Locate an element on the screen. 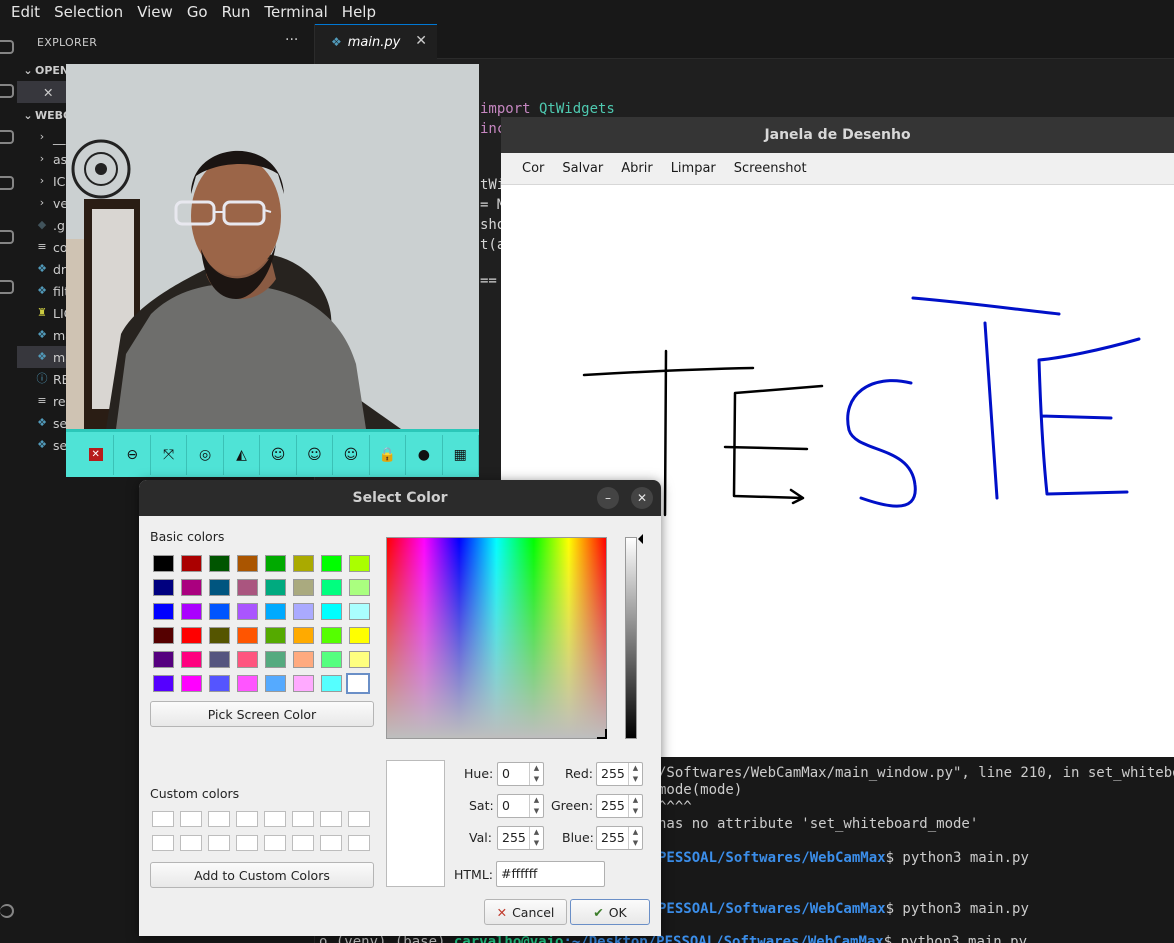 This screenshot has height=943, width=1174. menu-terminal: Terminal is located at coordinates (295, 12).